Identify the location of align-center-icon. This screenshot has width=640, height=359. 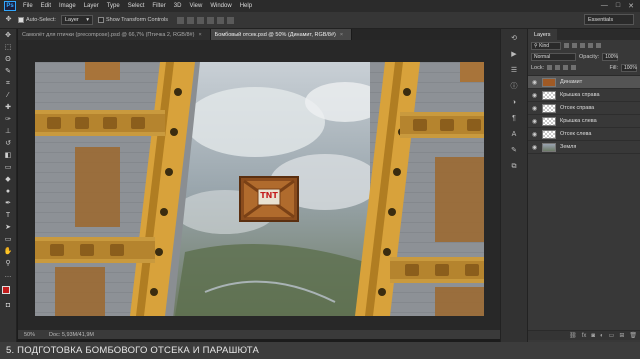
(221, 20).